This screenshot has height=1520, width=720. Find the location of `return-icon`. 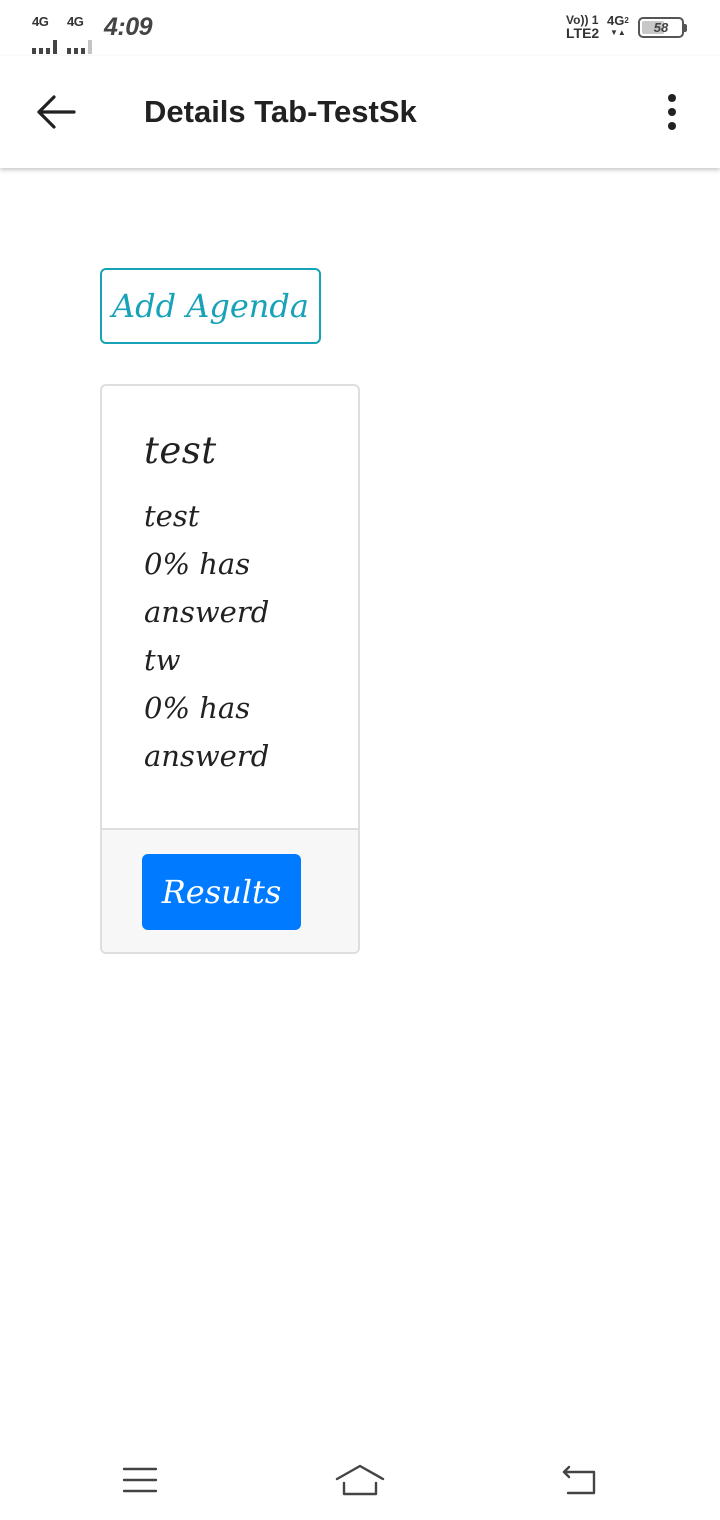

return-icon is located at coordinates (579, 1480).